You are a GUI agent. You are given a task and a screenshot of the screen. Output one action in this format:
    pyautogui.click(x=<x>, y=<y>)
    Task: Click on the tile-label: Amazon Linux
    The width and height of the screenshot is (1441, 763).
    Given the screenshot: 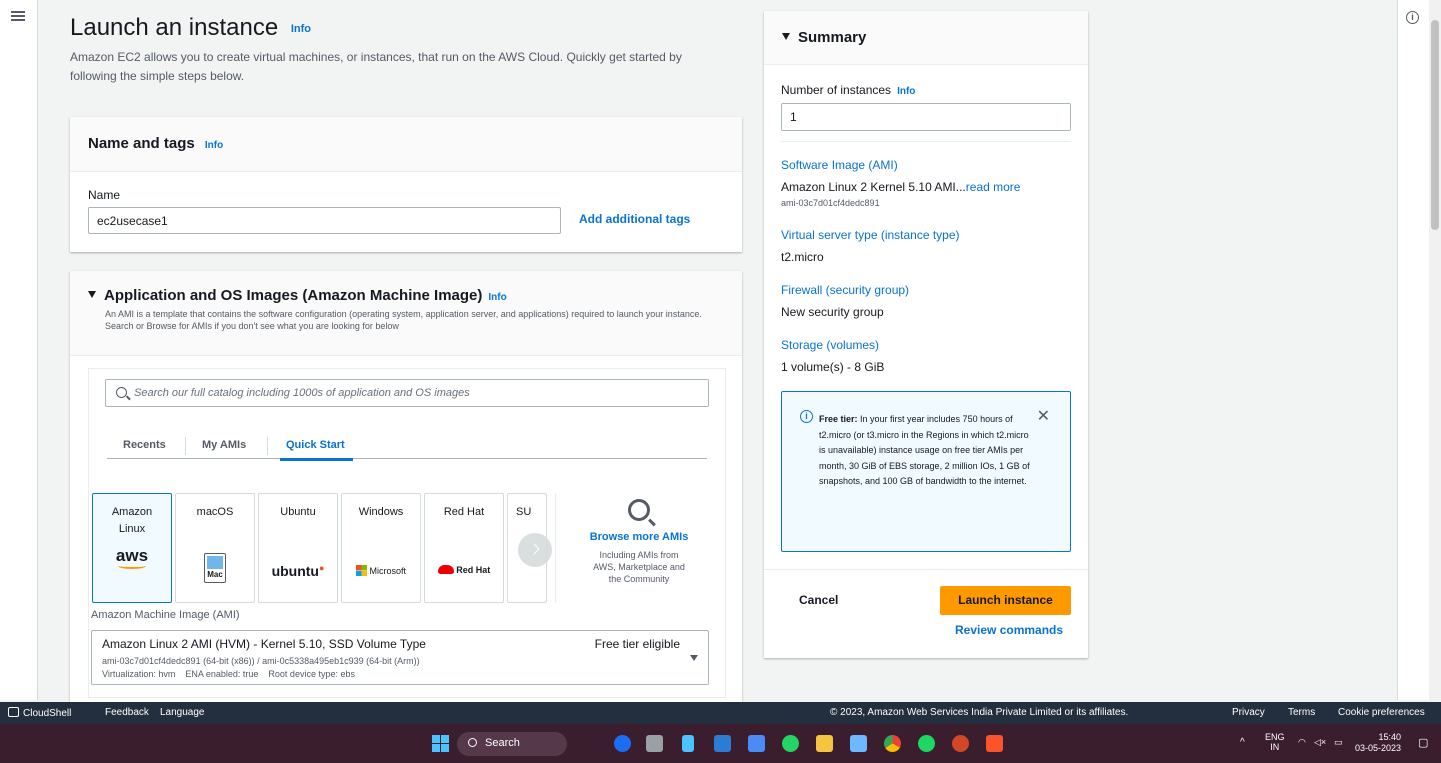 What is the action you would take?
    pyautogui.click(x=132, y=520)
    